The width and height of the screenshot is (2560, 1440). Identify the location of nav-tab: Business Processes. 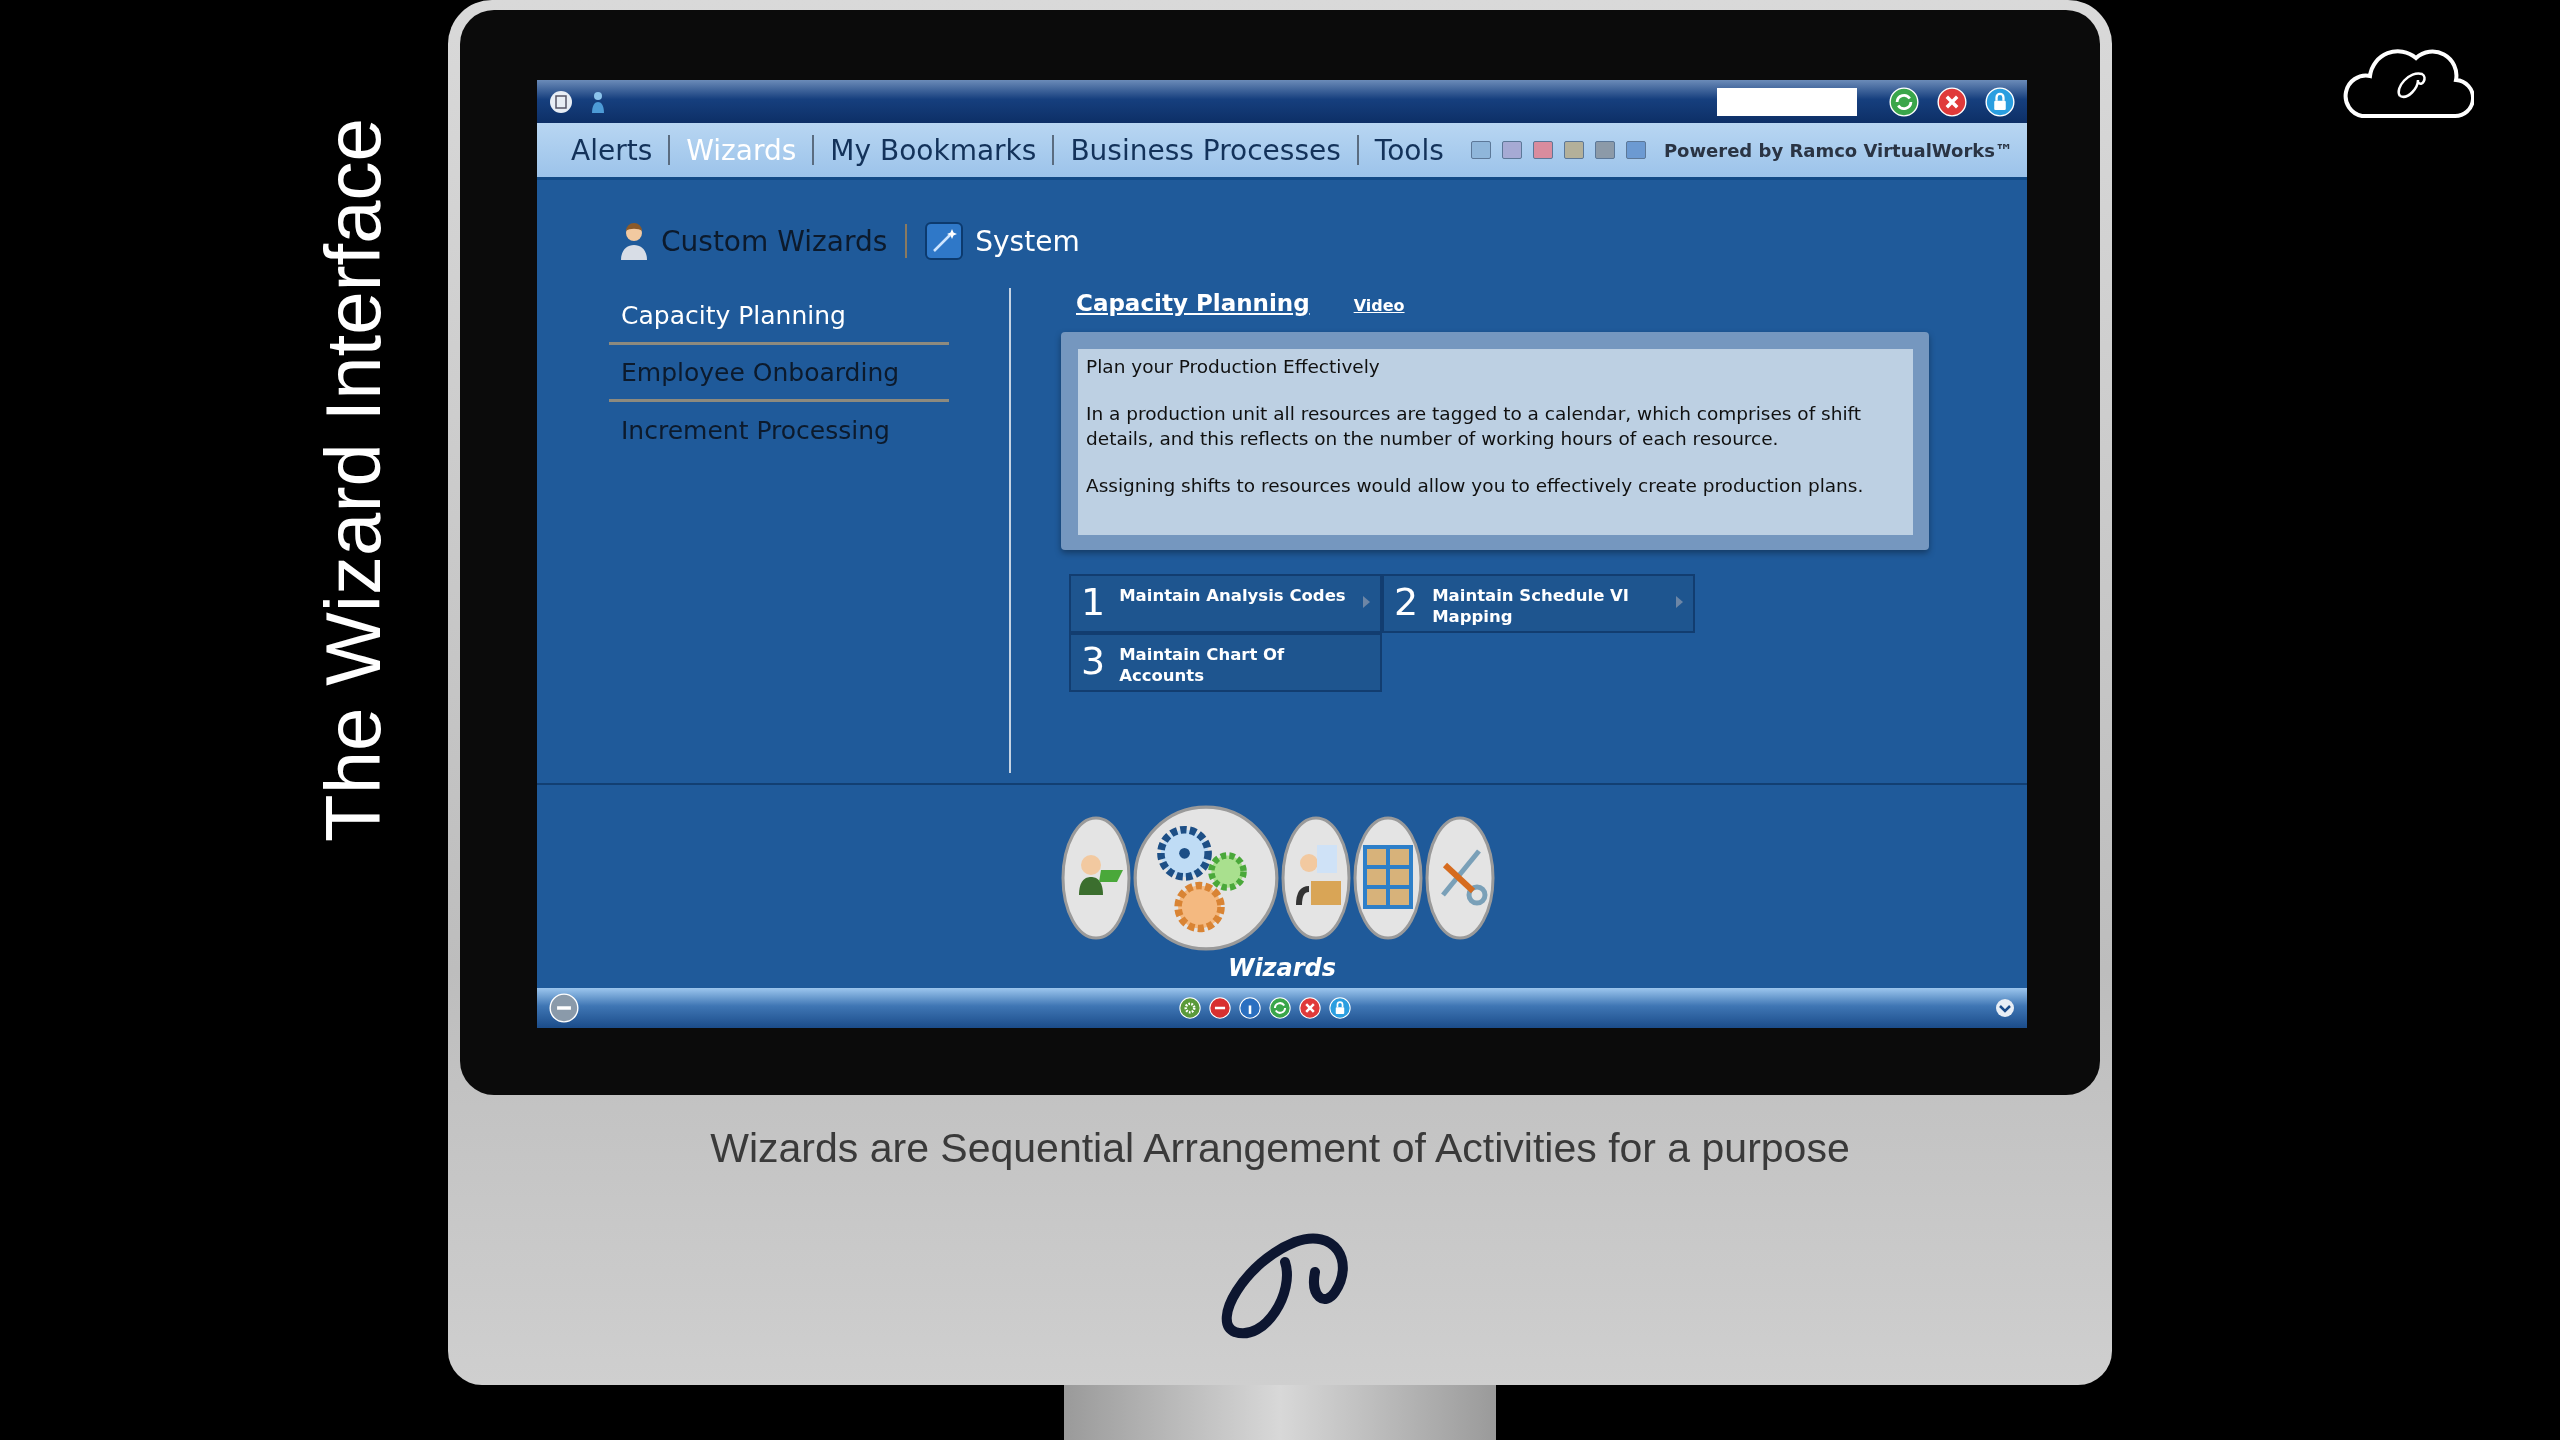
(1205, 150).